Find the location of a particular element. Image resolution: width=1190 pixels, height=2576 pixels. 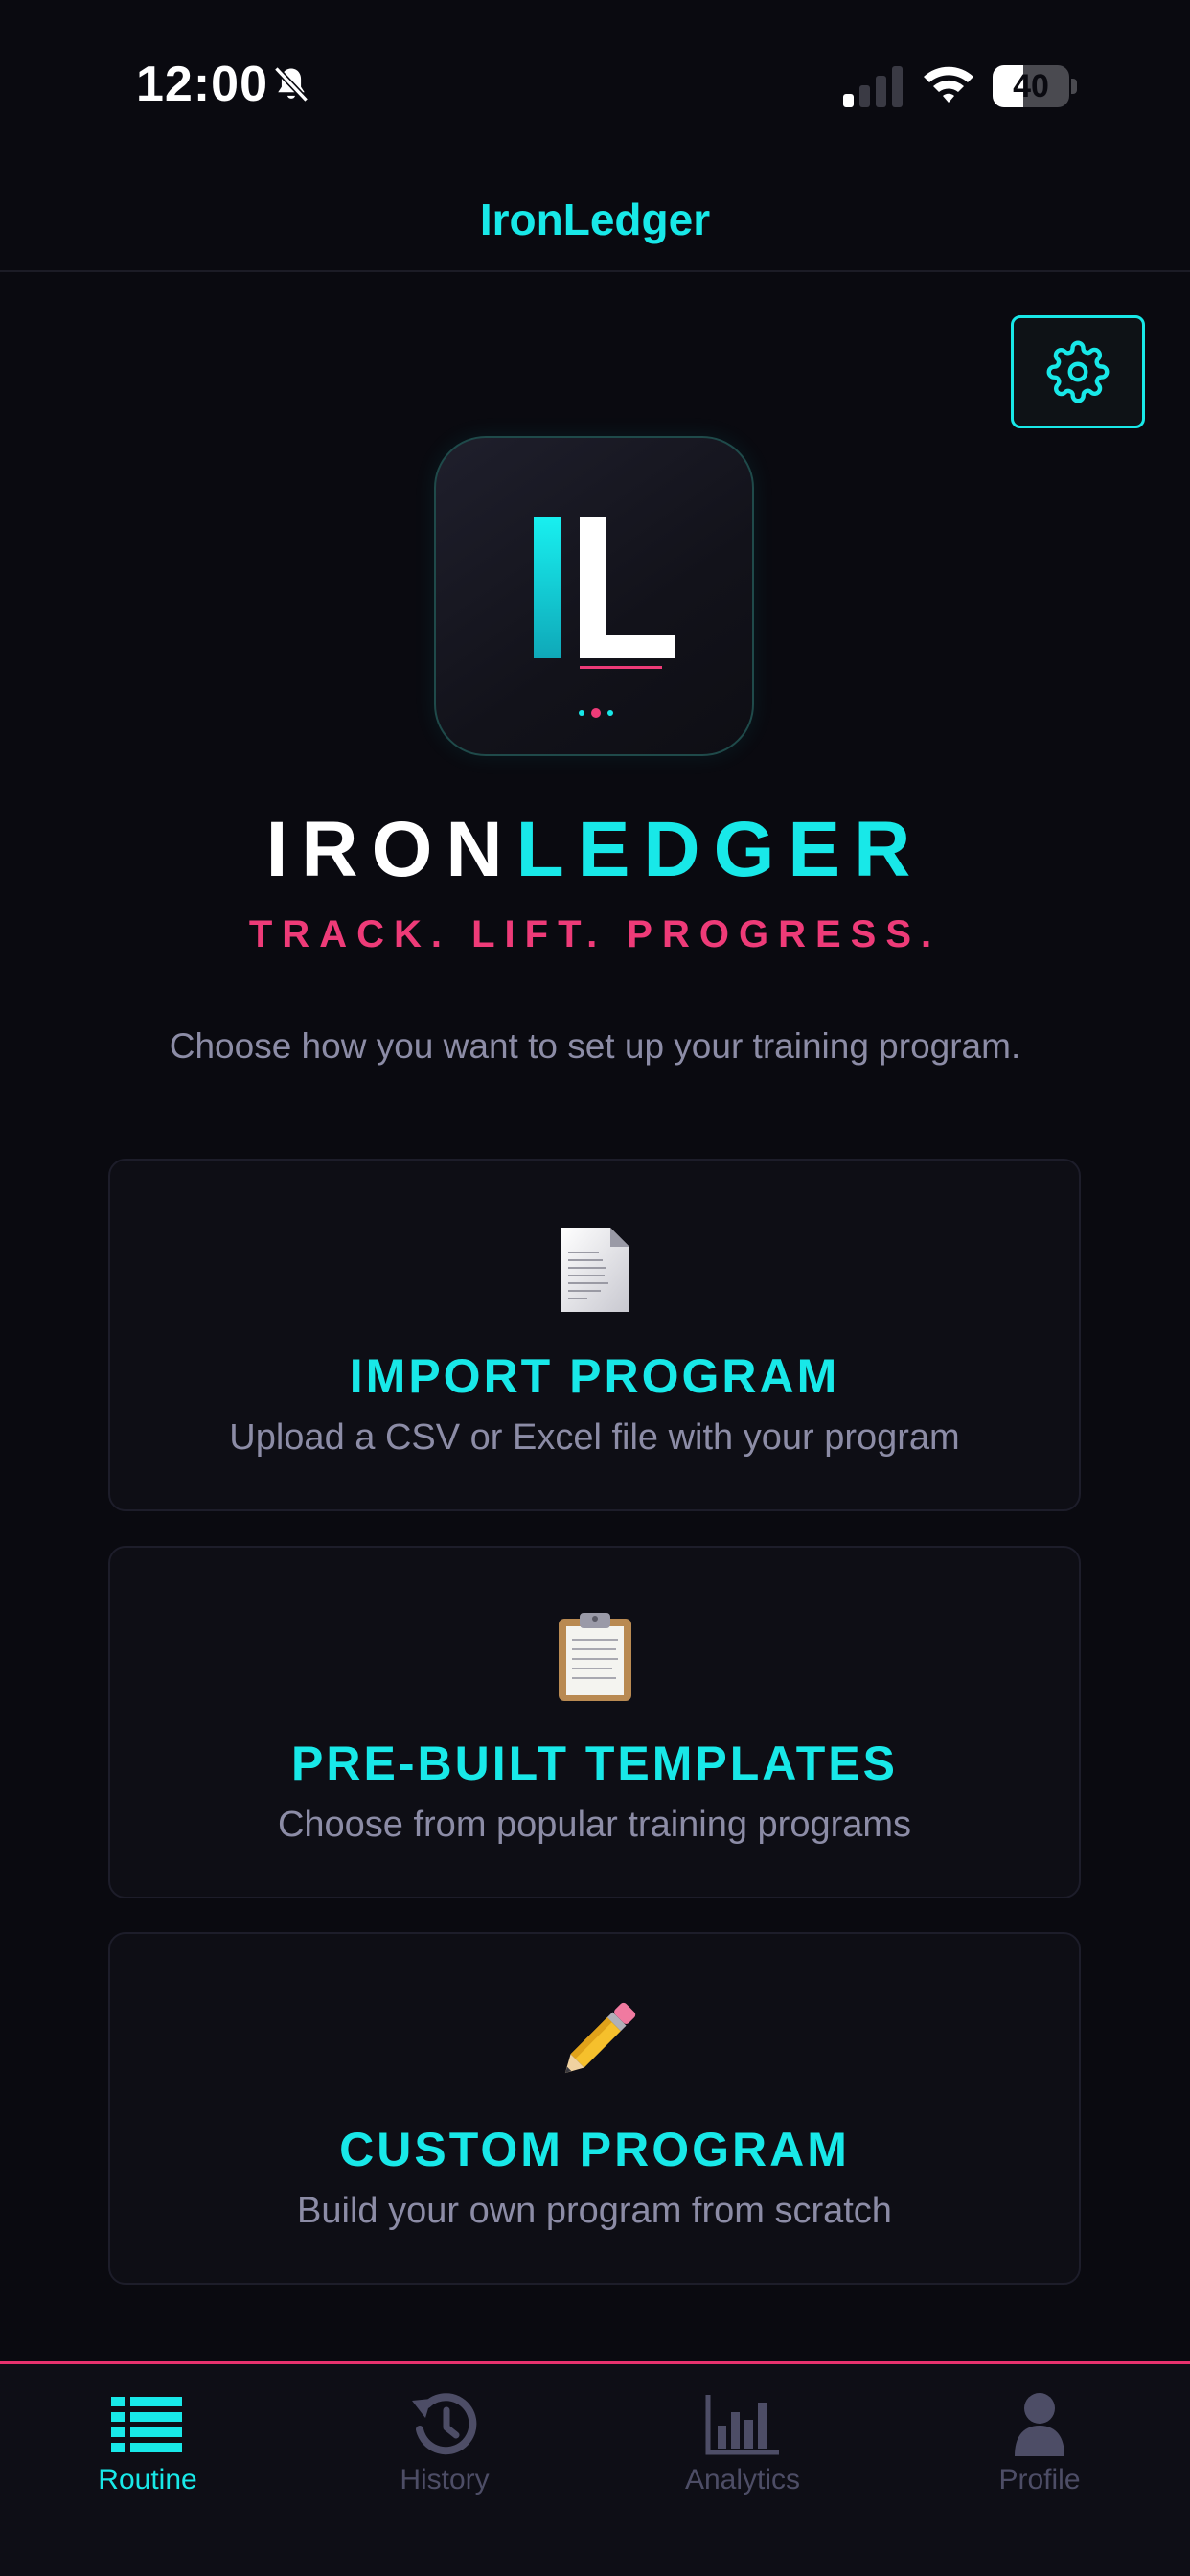

gear-icon is located at coordinates (1078, 371).